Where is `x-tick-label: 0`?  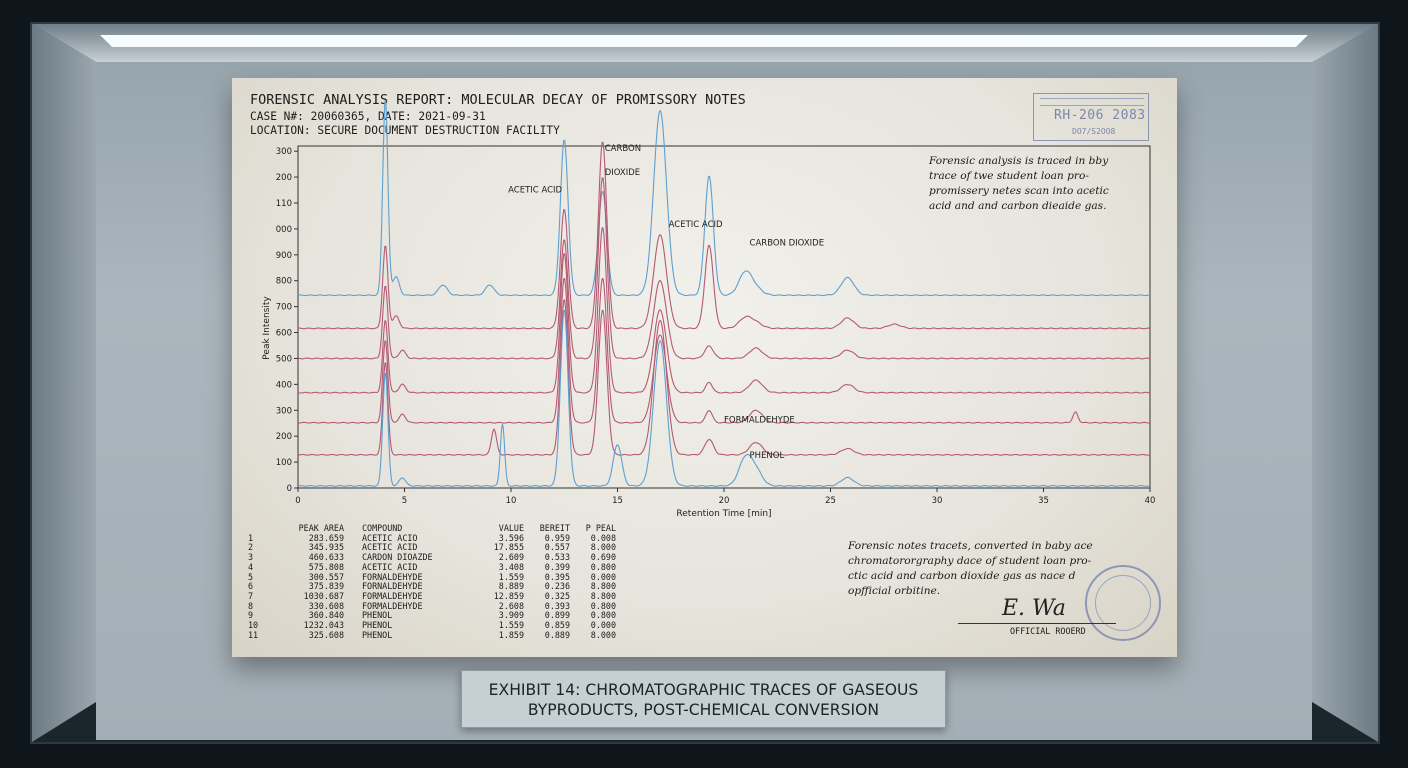 x-tick-label: 0 is located at coordinates (297, 501).